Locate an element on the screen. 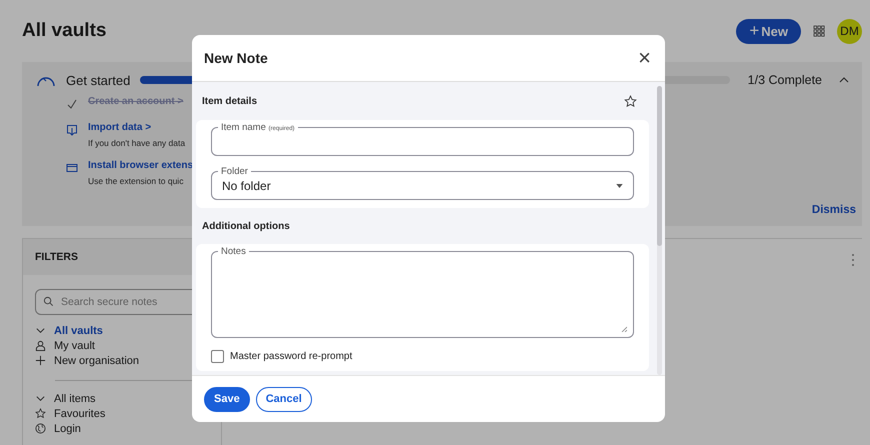 The width and height of the screenshot is (870, 445). tree-item: New organisation is located at coordinates (96, 360).